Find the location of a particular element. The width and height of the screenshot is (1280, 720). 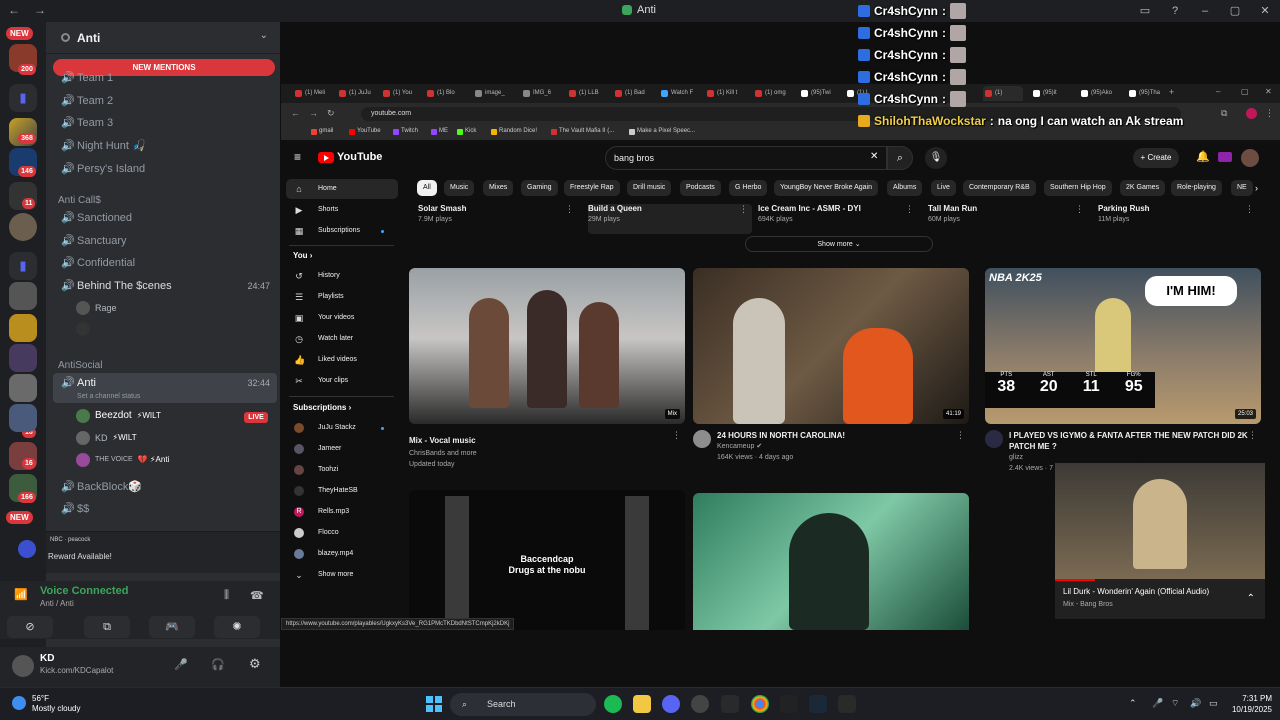

soundboard-button: ✺ is located at coordinates (237, 627).